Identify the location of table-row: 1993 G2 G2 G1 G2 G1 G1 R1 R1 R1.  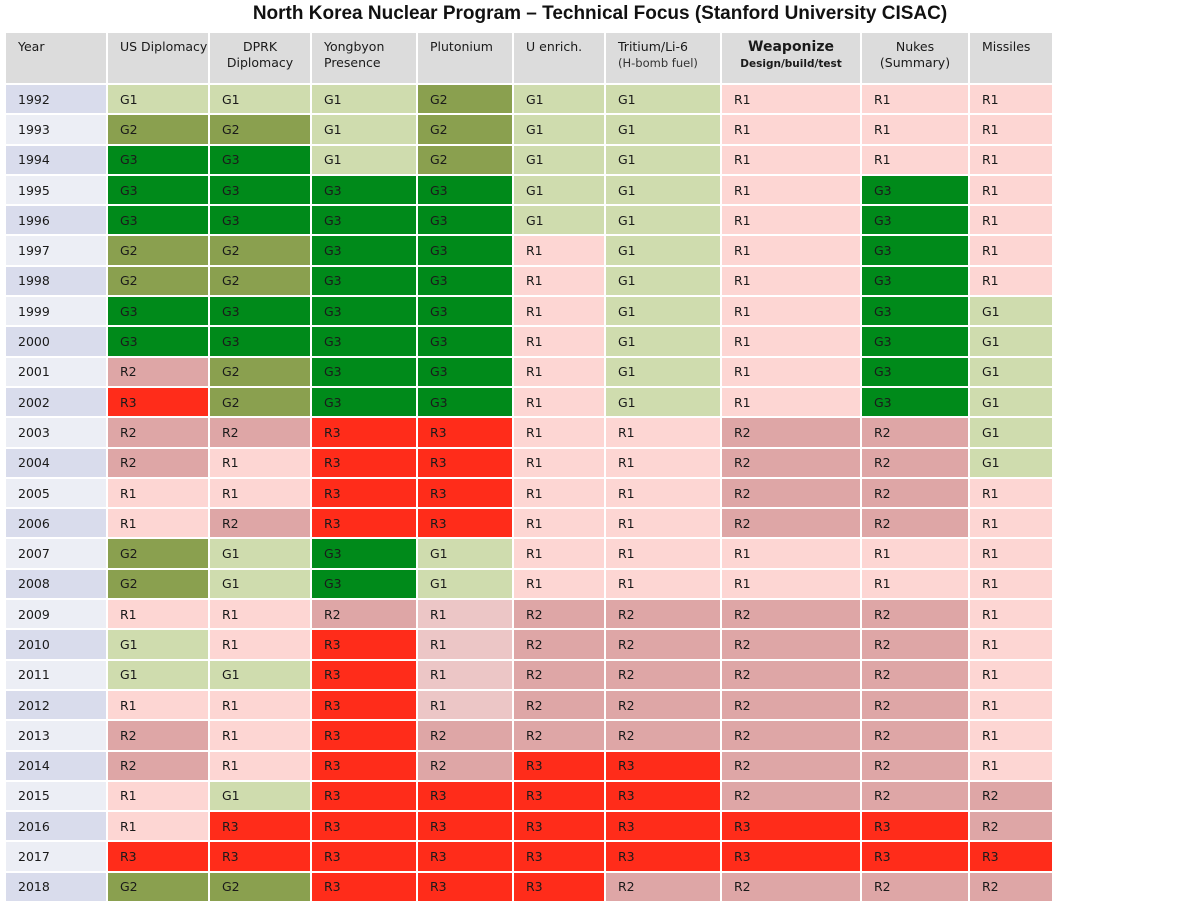
(529, 129).